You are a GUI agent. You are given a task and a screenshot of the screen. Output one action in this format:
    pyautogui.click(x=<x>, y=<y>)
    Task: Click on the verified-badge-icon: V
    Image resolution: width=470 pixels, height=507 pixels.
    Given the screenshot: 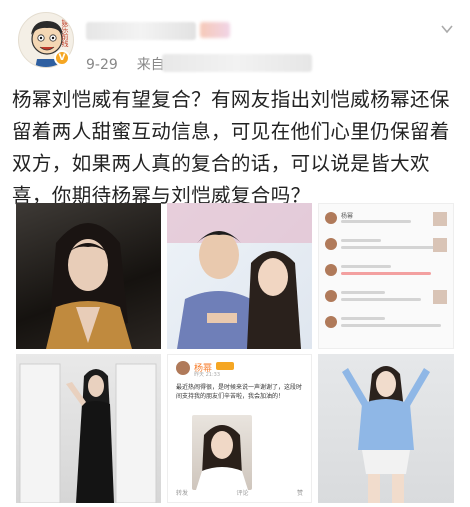 What is the action you would take?
    pyautogui.click(x=62, y=58)
    